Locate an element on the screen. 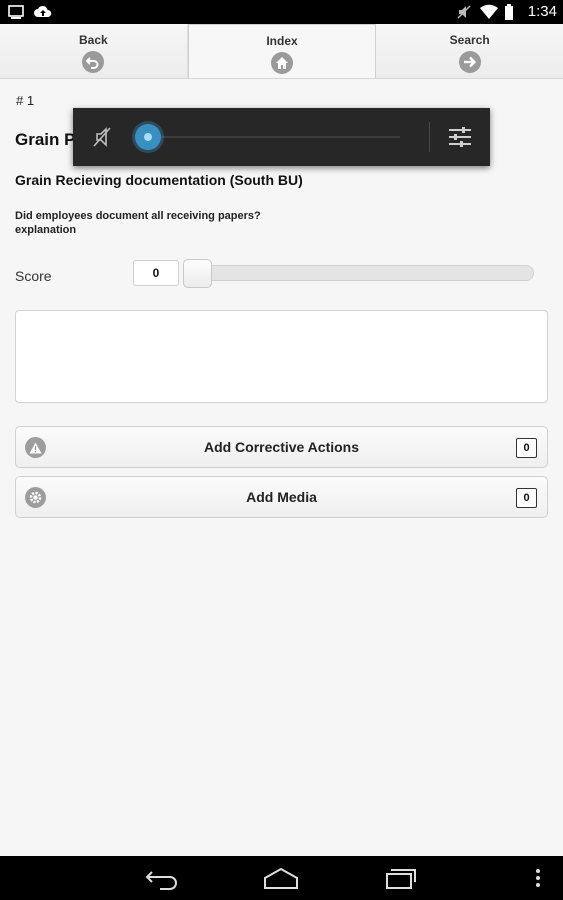 The width and height of the screenshot is (563, 900). corrective-actions-count: 0 is located at coordinates (526, 448).